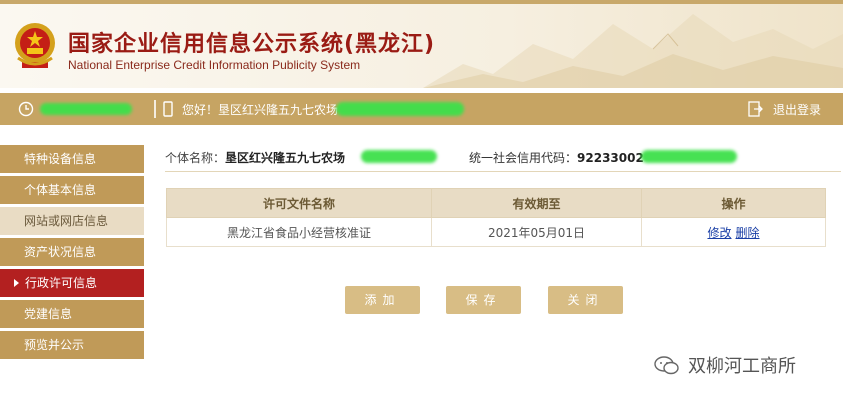 The image size is (843, 403). What do you see at coordinates (719, 233) in the screenshot?
I see `edit-link: 修改` at bounding box center [719, 233].